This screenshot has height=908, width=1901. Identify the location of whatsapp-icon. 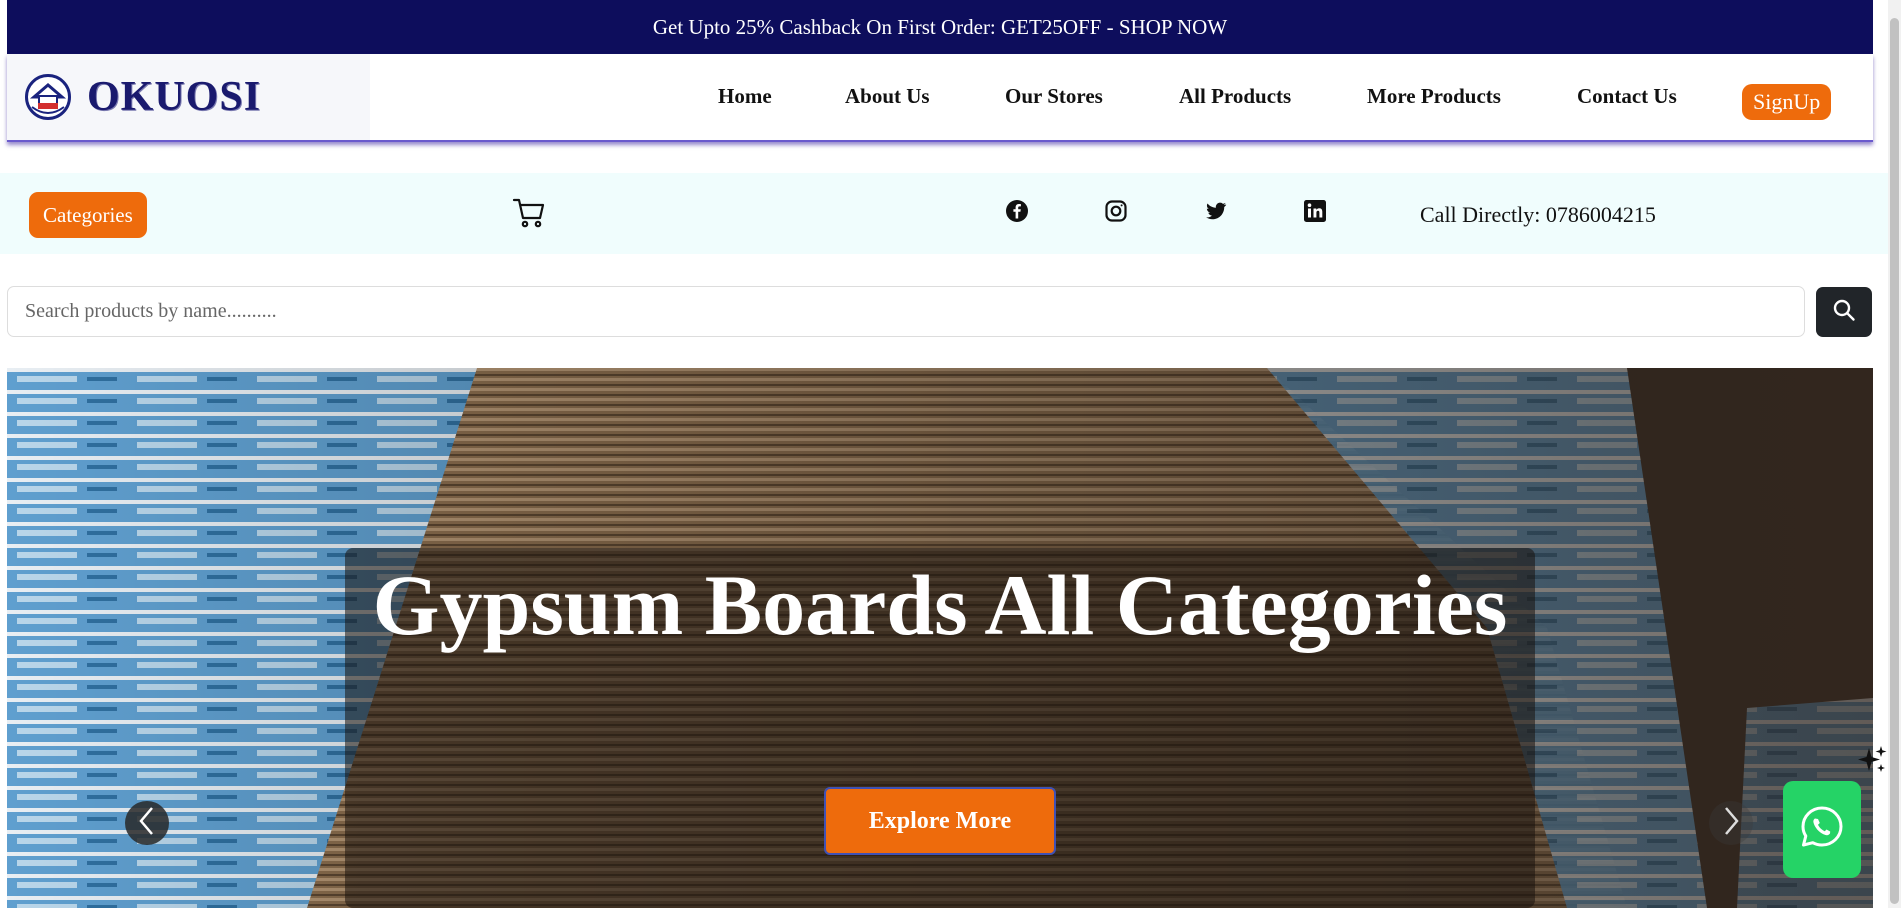
(1822, 829).